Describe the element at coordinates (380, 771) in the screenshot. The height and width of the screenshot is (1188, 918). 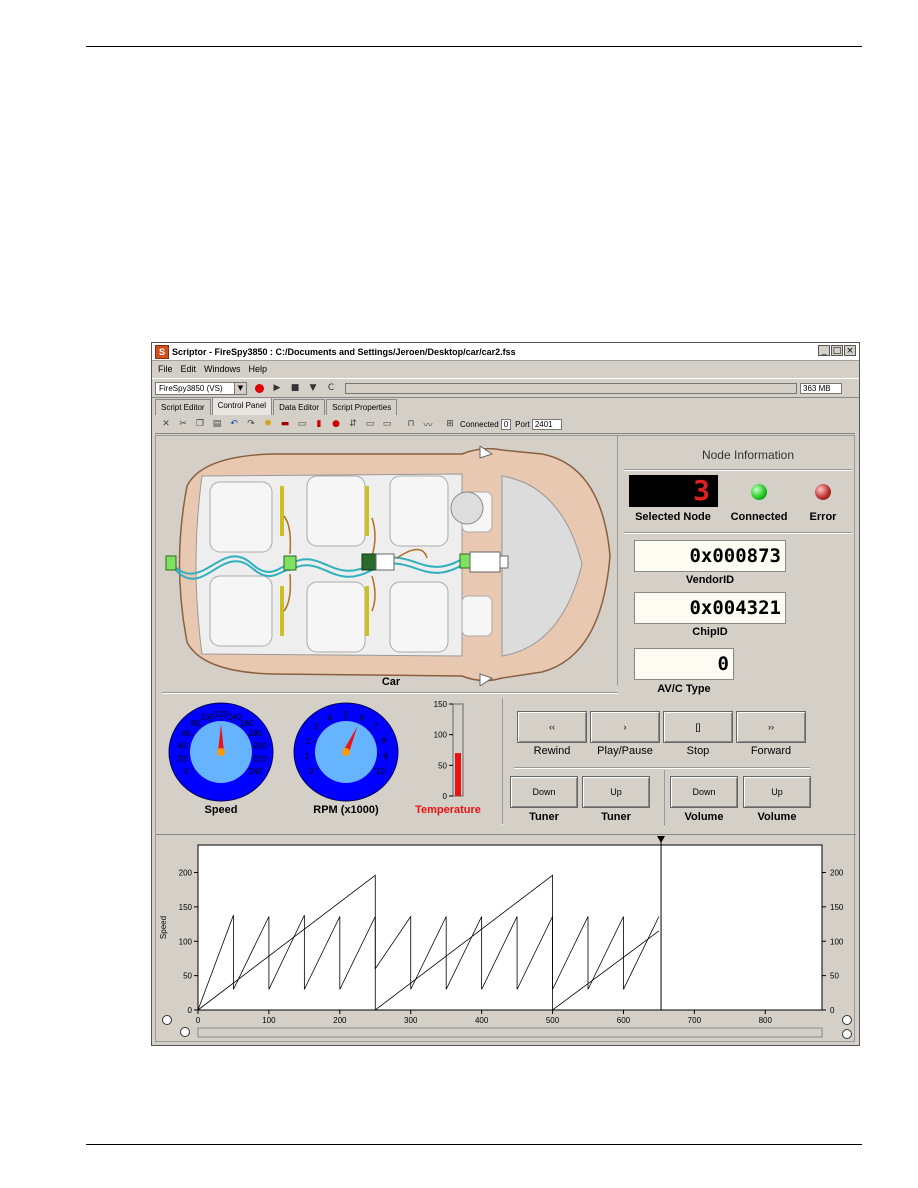
I see `rpm-gauge-tick-label: 10` at that location.